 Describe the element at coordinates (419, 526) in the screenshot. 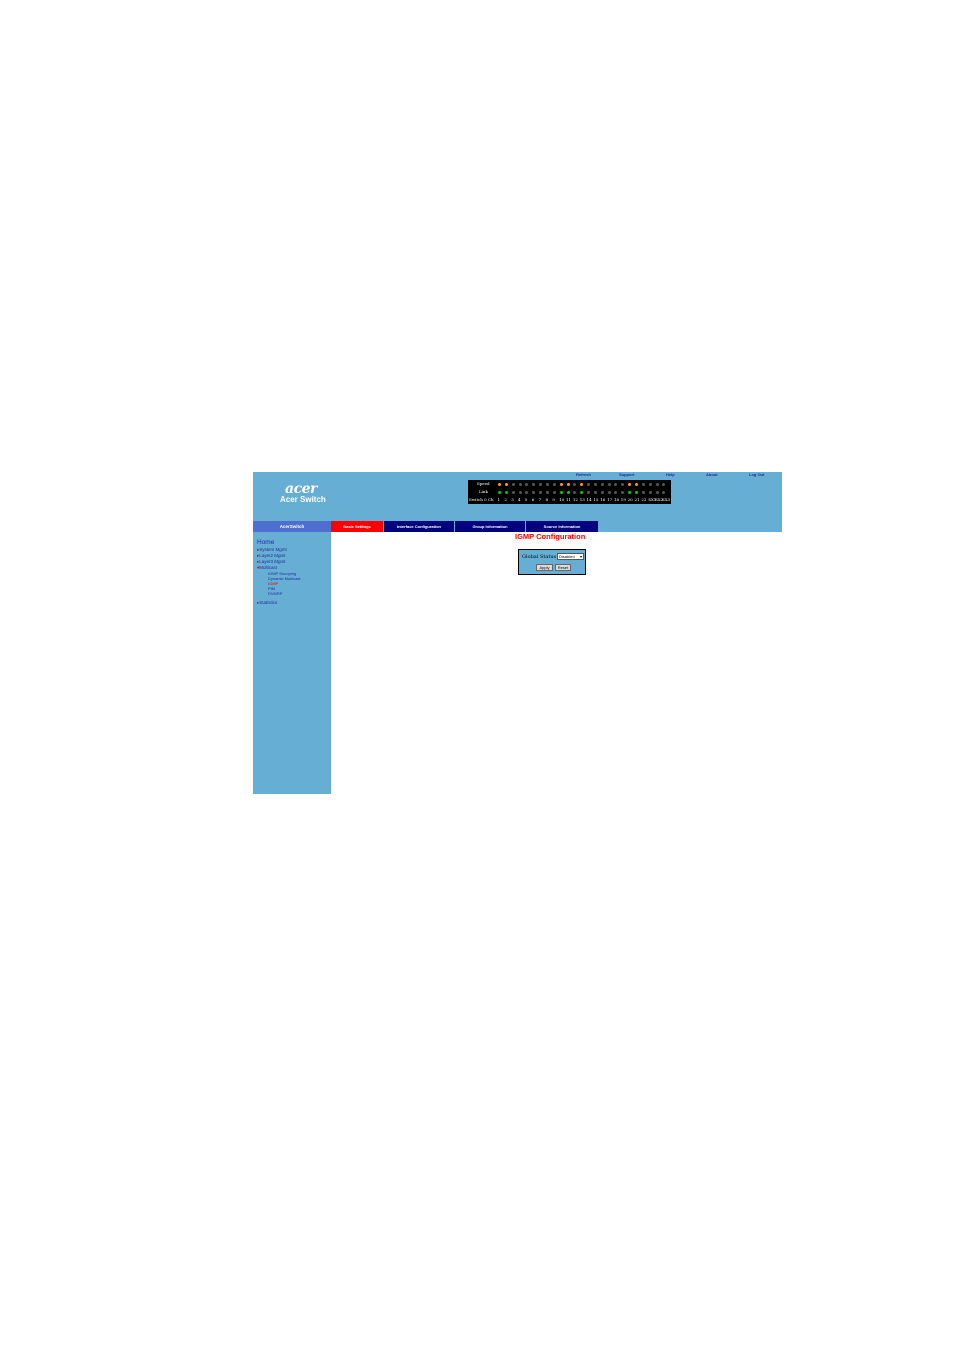

I see `tab-interface-configuration: Interface Configuration` at that location.